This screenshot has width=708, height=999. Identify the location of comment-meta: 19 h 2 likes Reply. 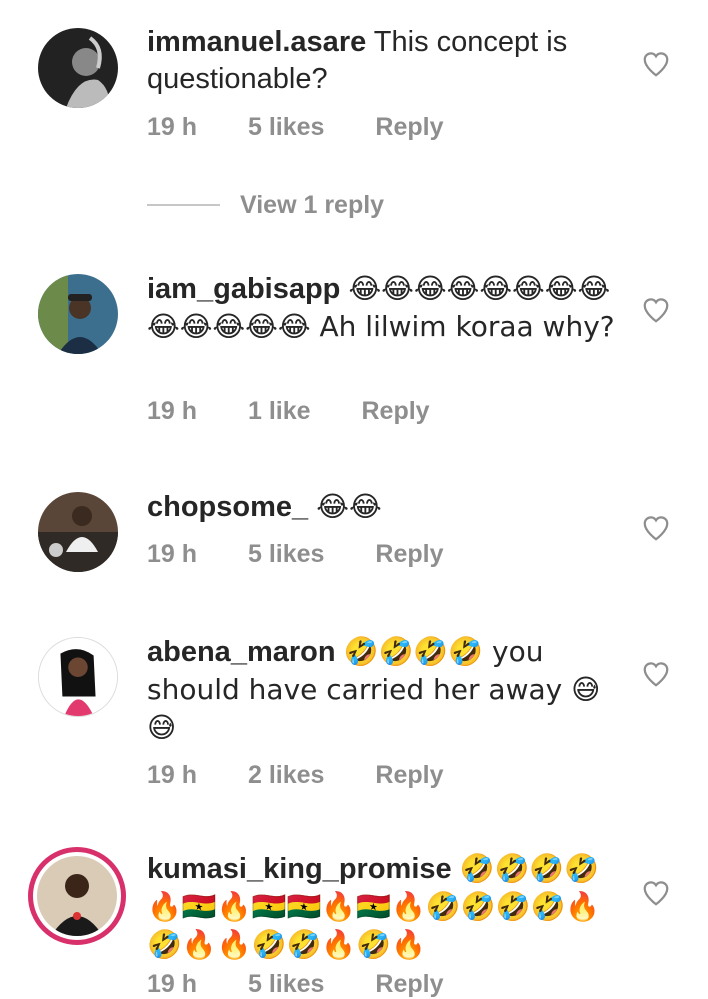
(295, 775).